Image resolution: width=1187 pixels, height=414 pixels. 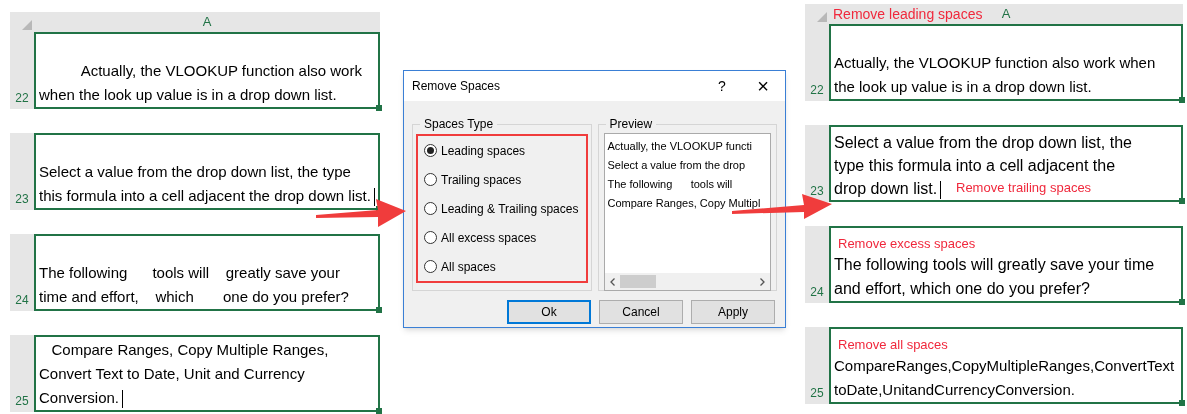 I want to click on preview-text: The following tools will, so click(x=670, y=184).